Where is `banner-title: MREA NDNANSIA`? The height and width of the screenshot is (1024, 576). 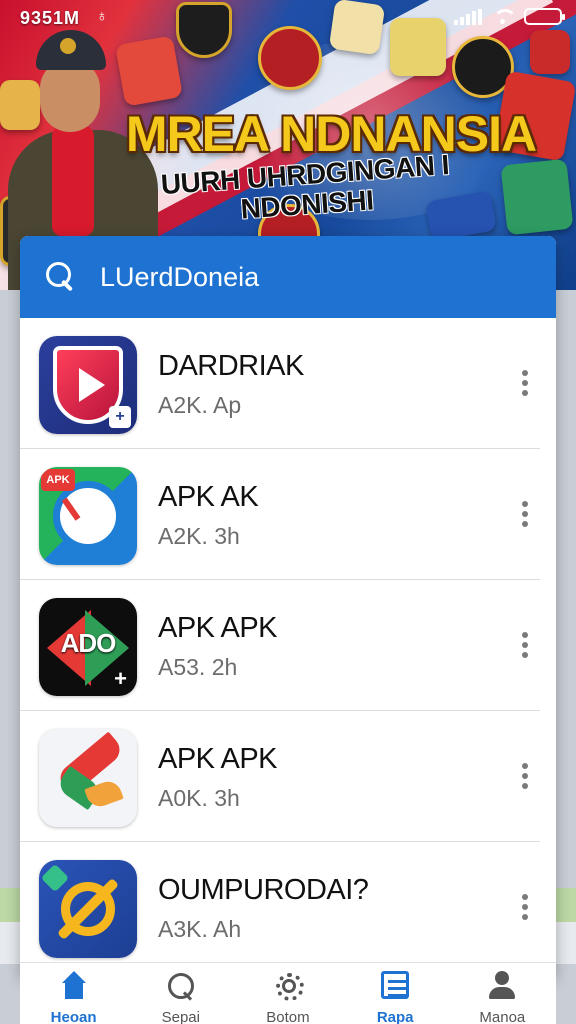
banner-title: MREA NDNANSIA is located at coordinates (331, 134).